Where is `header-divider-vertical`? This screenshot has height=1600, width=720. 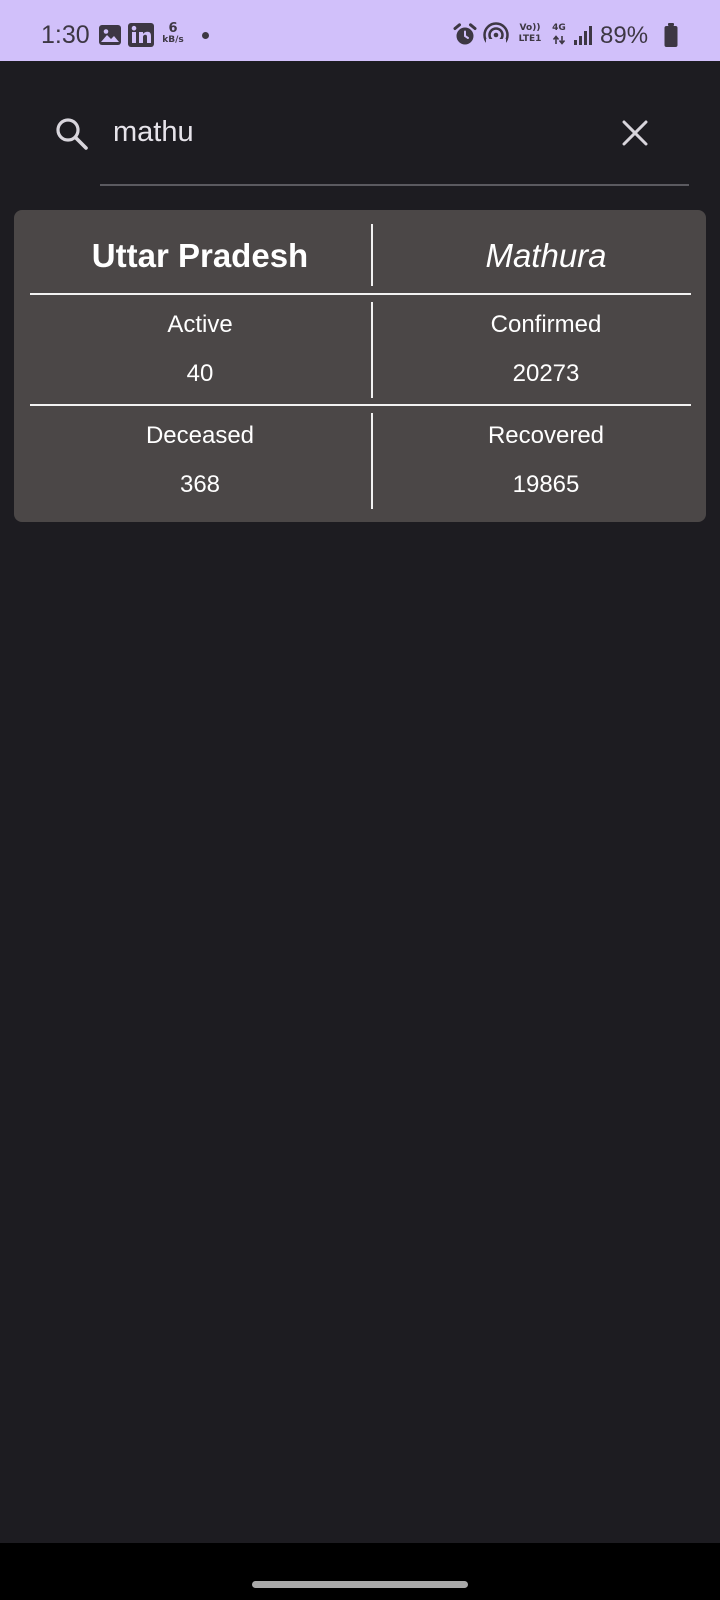 header-divider-vertical is located at coordinates (372, 255).